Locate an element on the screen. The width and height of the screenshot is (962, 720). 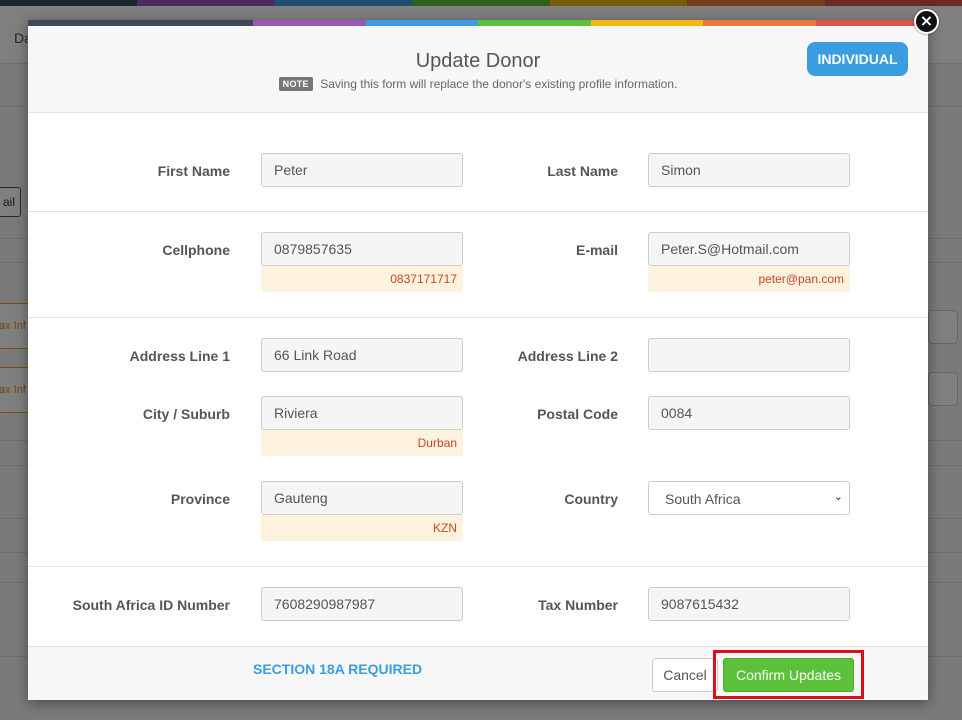
address-line-2-group is located at coordinates (749, 355).